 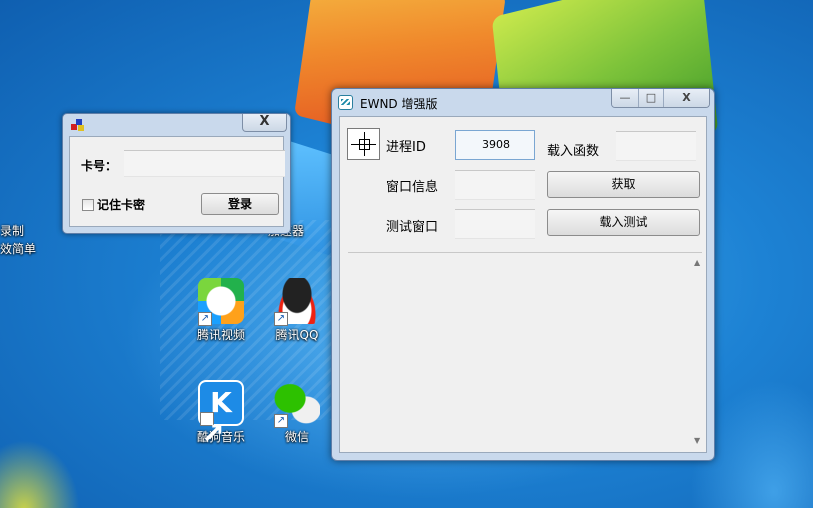 I want to click on get-button: 获取, so click(x=623, y=184).